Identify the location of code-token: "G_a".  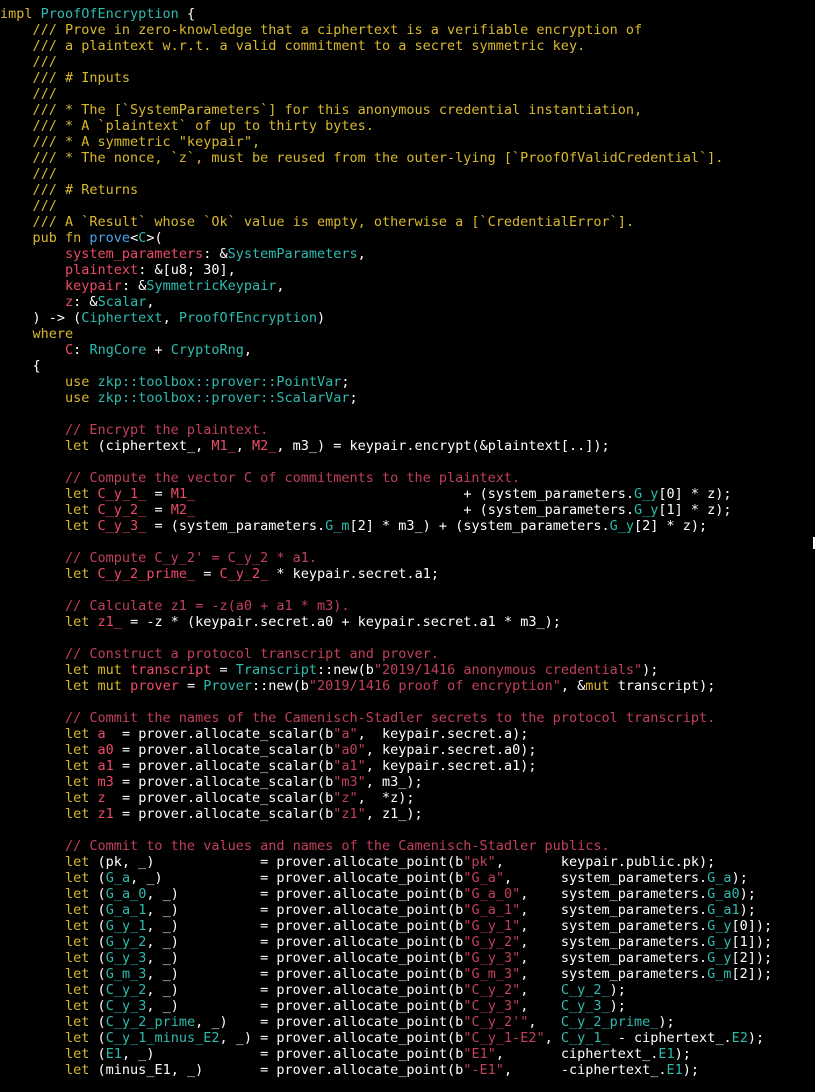
(483, 878).